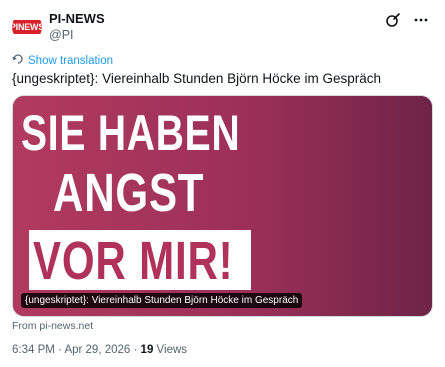 This screenshot has width=445, height=367. I want to click on account-names: PI-NEWS @PI, so click(77, 27).